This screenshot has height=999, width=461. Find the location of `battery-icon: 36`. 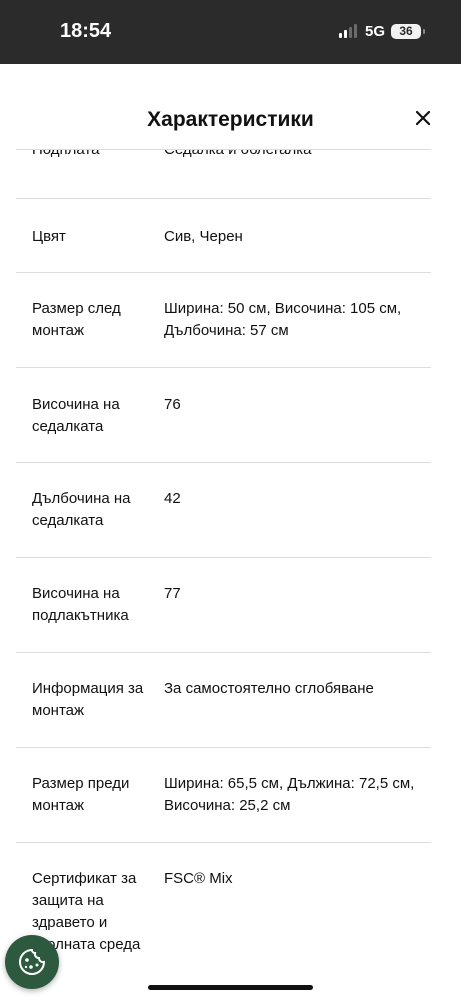

battery-icon: 36 is located at coordinates (408, 31).